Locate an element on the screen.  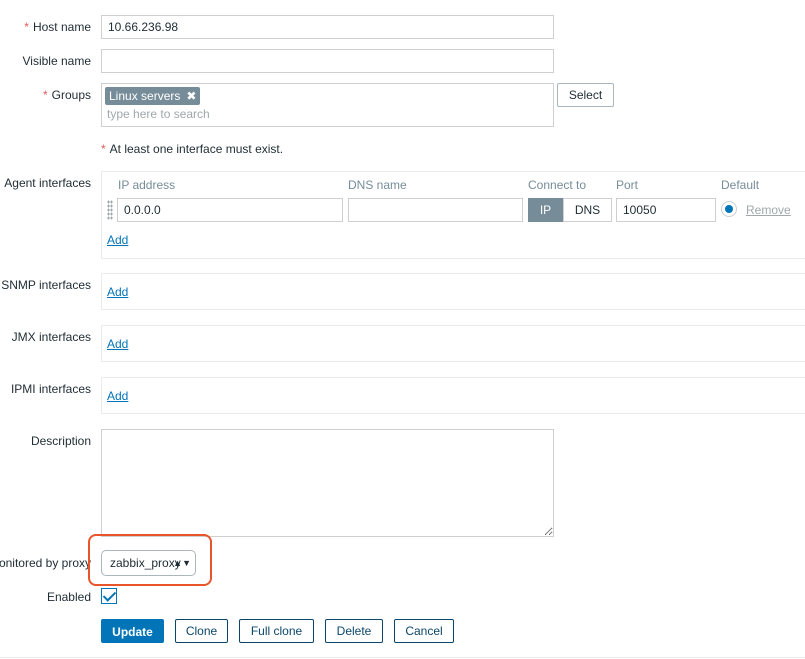
ipmi-interfaces-panel is located at coordinates (453, 395).